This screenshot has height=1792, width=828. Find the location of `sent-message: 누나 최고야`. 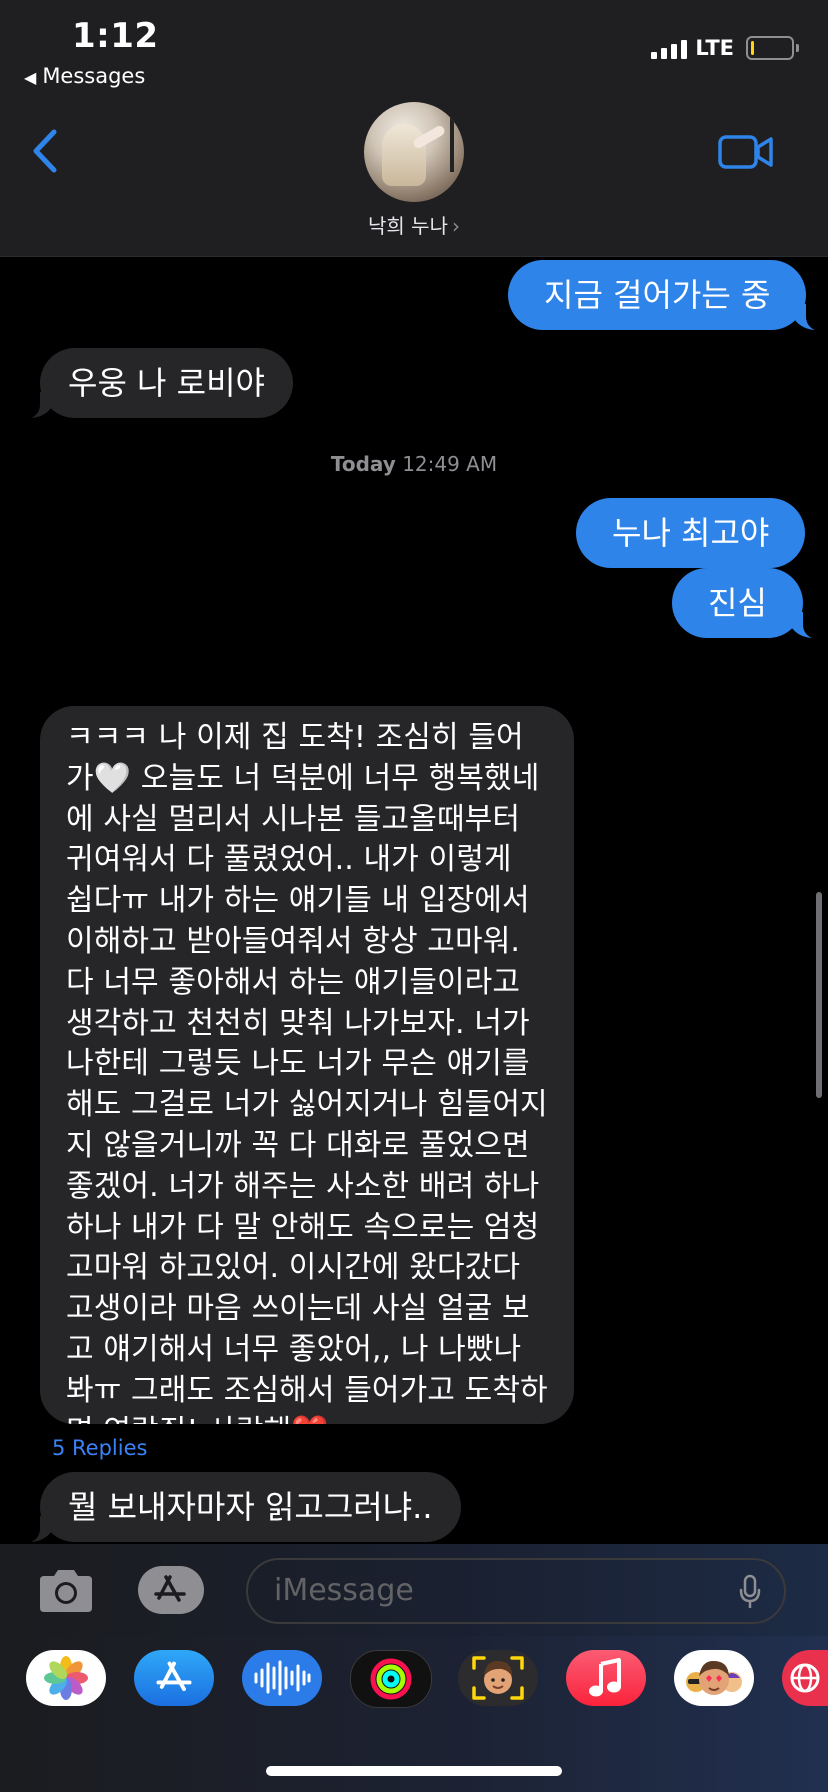

sent-message: 누나 최고야 is located at coordinates (691, 533).